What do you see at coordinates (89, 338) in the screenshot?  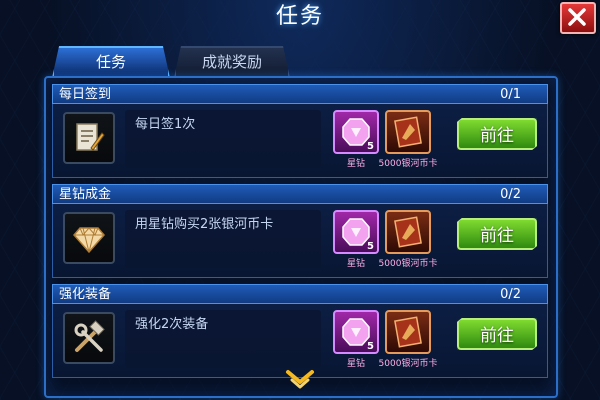 I see `hammer-wrench-icon` at bounding box center [89, 338].